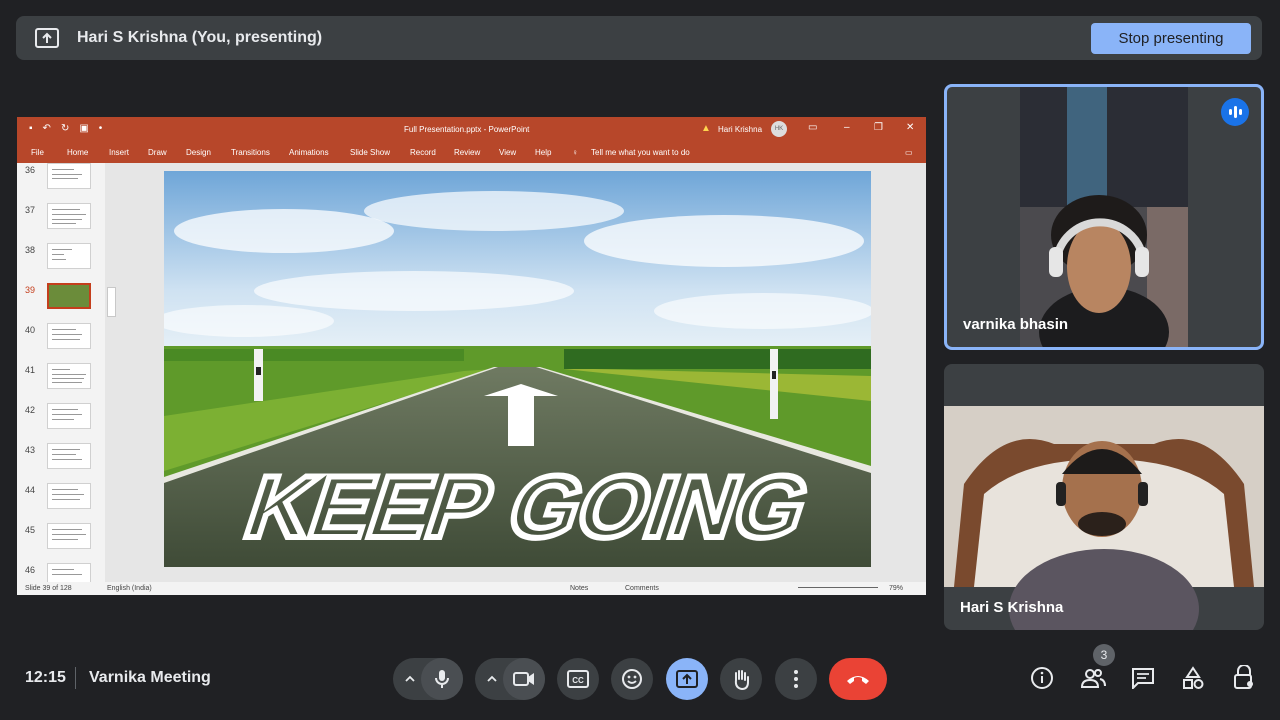  I want to click on camera-button, so click(524, 679).